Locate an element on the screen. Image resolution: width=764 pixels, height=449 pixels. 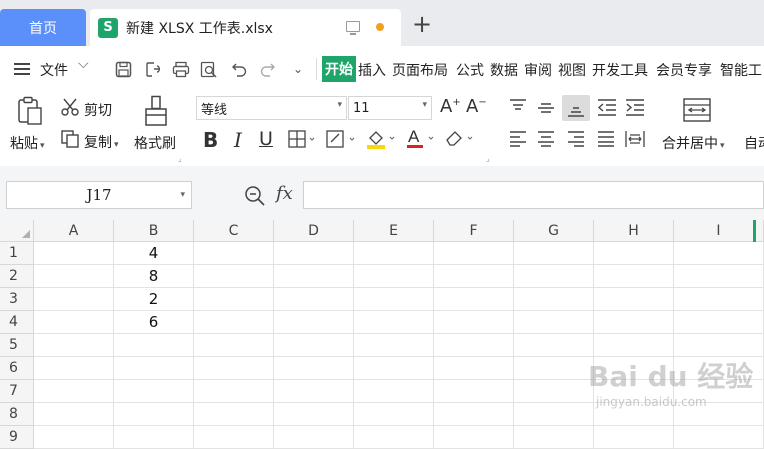
font-size-select: 11 ▾ is located at coordinates (390, 108).